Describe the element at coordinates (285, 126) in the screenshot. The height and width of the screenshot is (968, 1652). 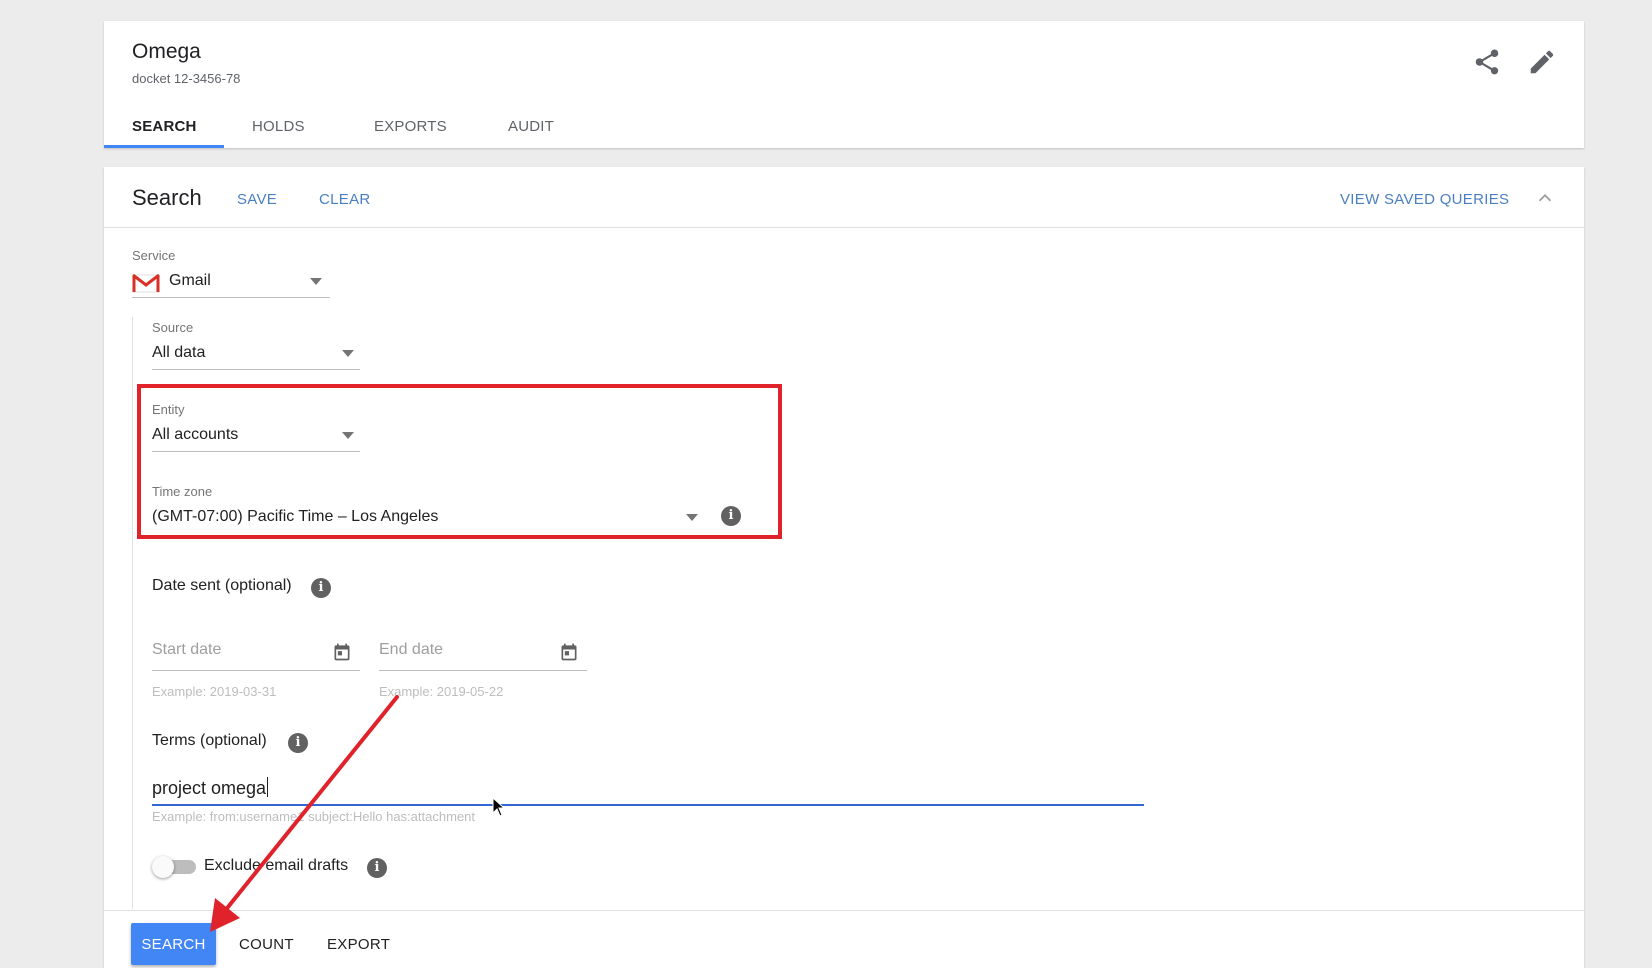
I see `tab-holds: HOLDS` at that location.